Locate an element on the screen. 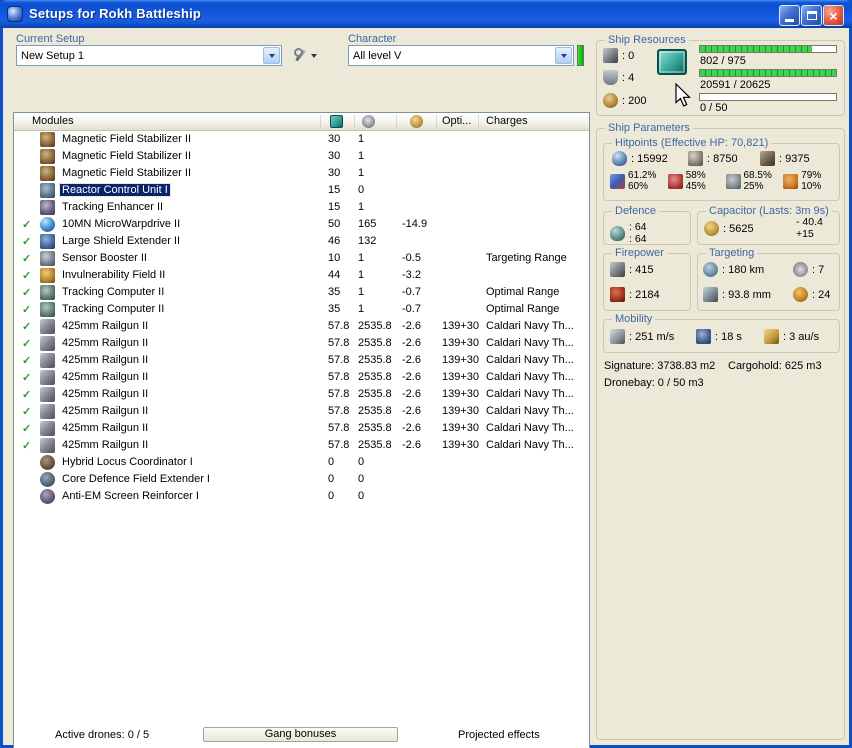 The width and height of the screenshot is (852, 748). agility-value: : 18 s is located at coordinates (728, 336).